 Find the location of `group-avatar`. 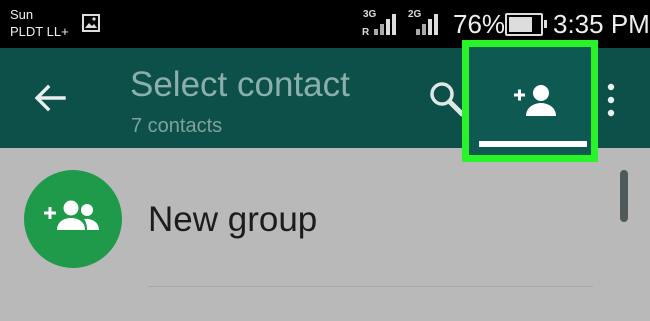

group-avatar is located at coordinates (73, 219).